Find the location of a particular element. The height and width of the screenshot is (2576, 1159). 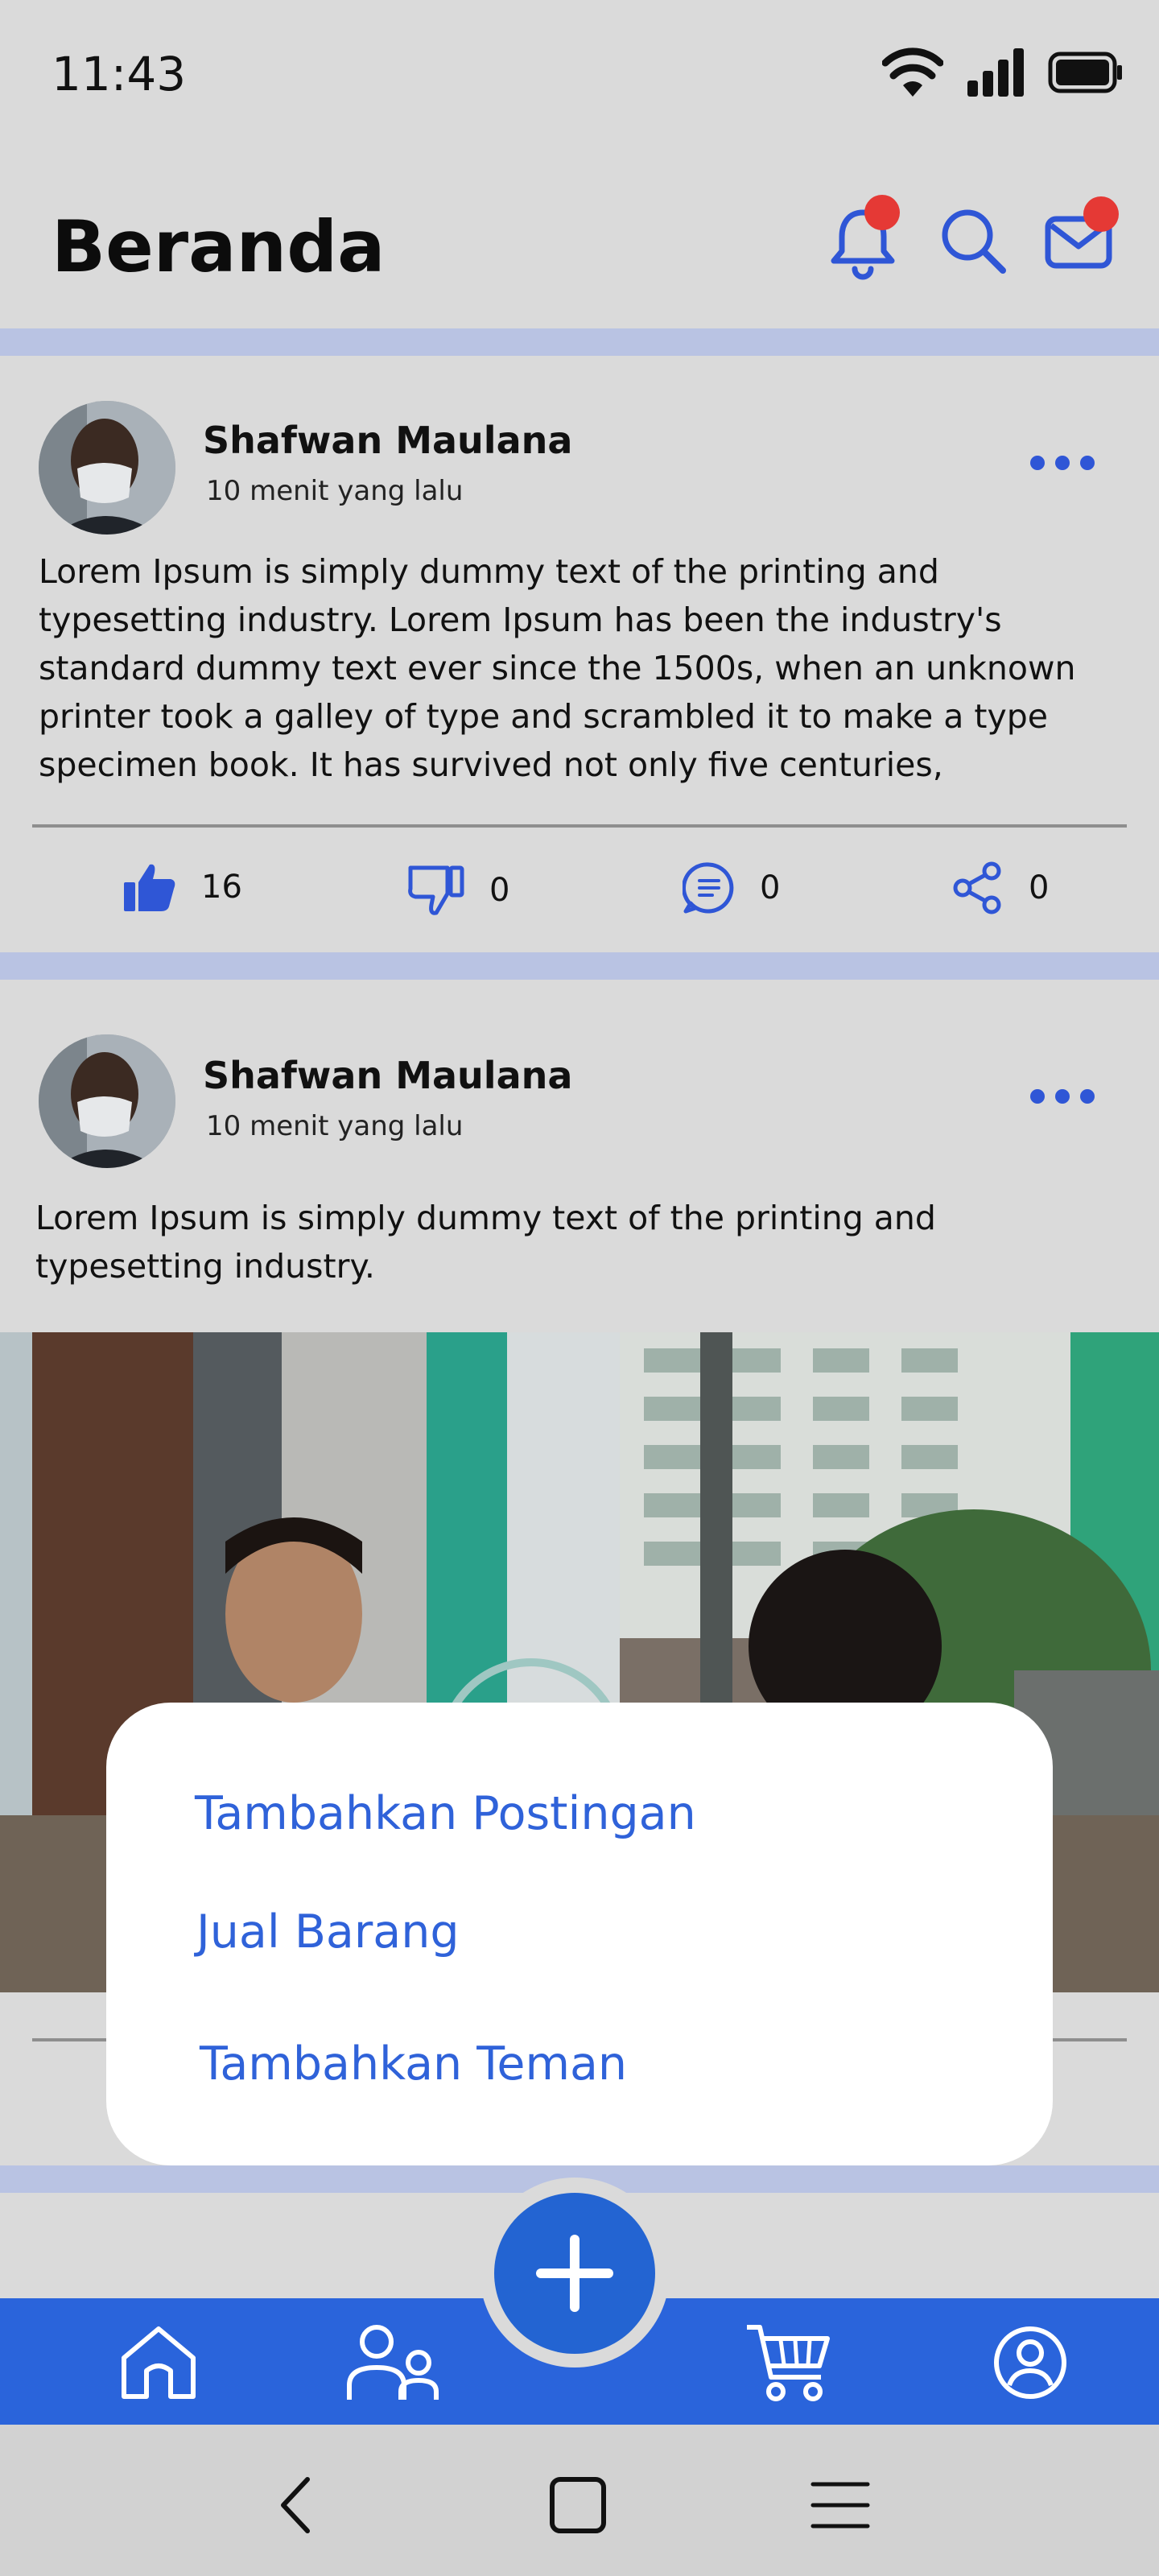

battery-icon is located at coordinates (1085, 72).